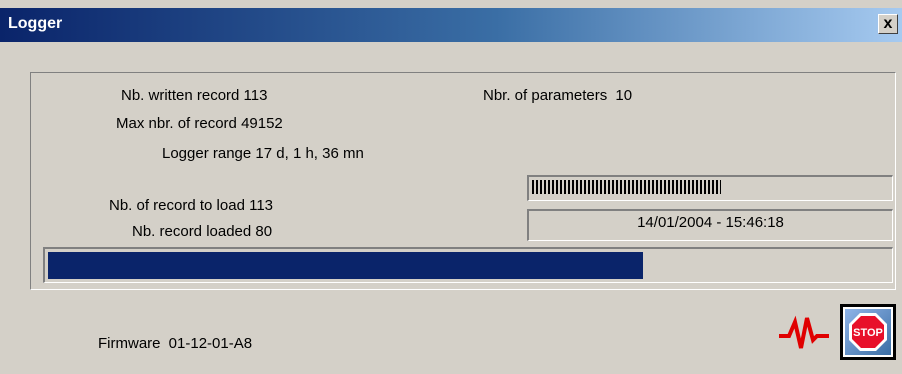  I want to click on parameters-value: 10, so click(624, 95).